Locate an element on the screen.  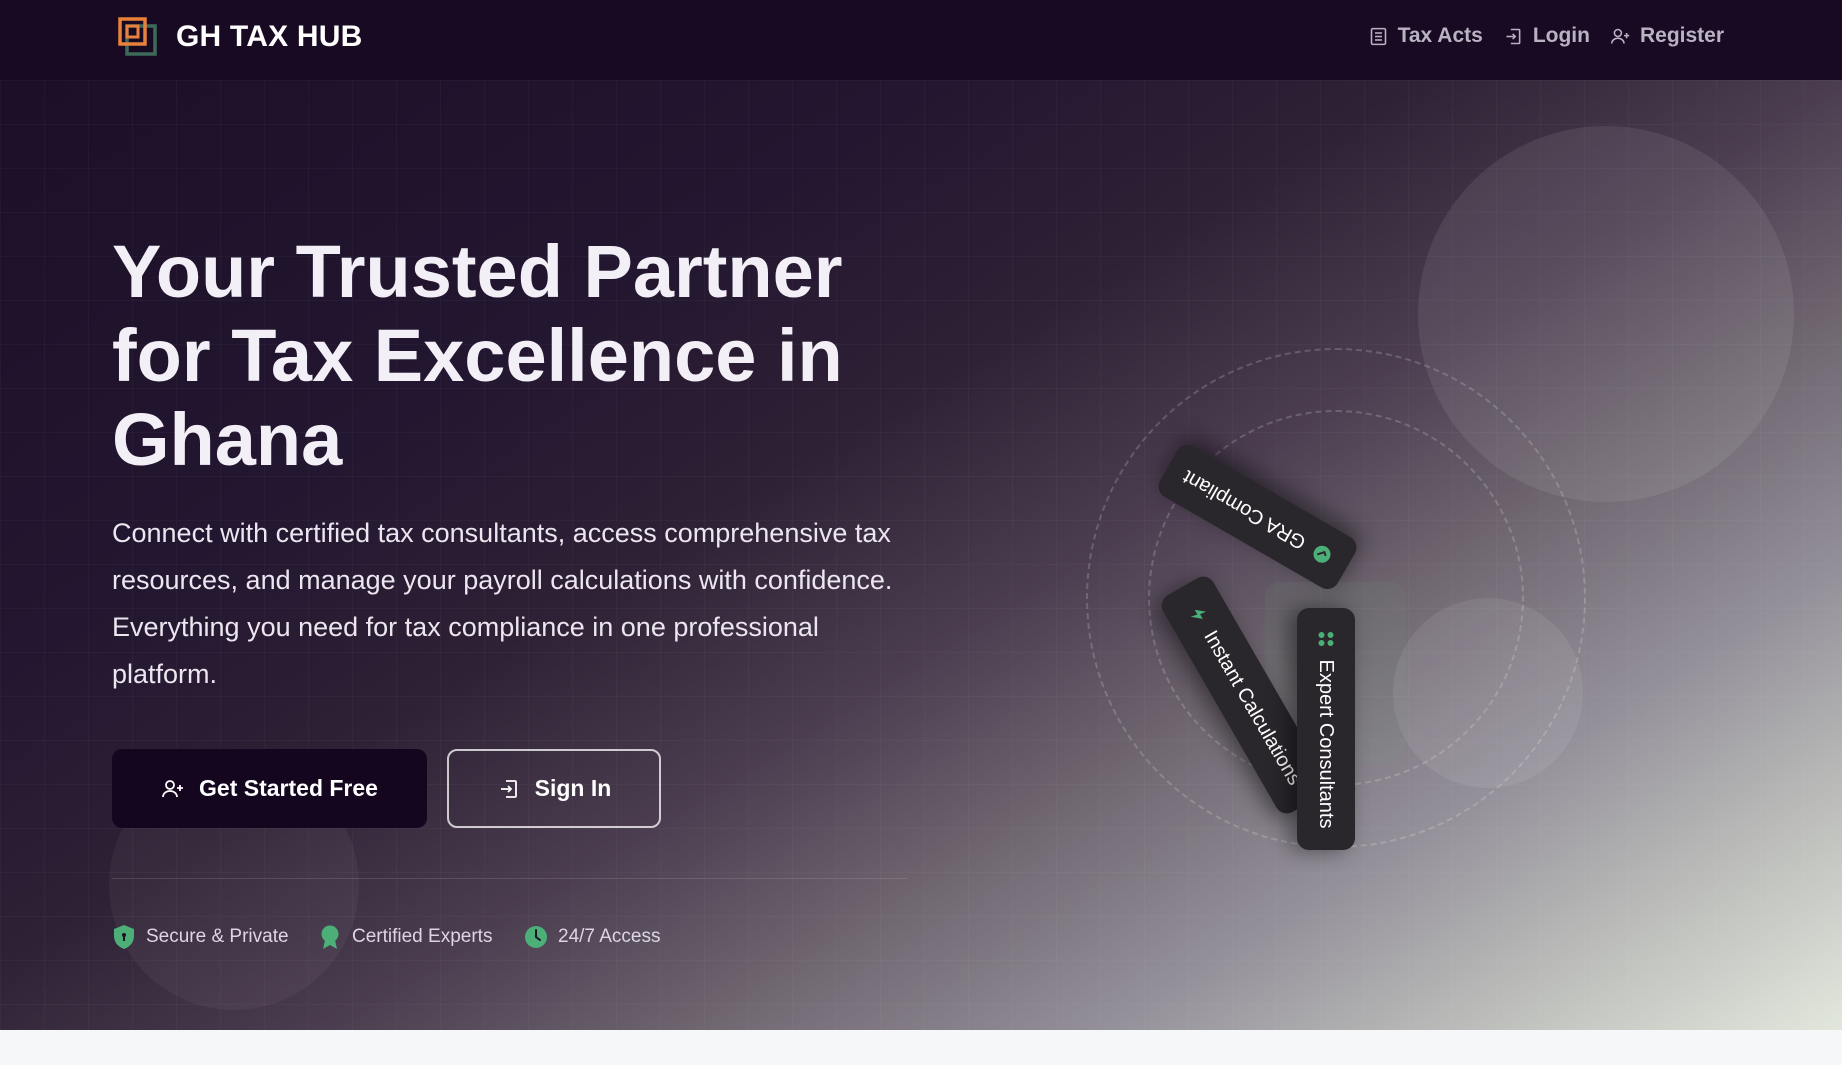
nav-link-label: Login is located at coordinates (1561, 35).